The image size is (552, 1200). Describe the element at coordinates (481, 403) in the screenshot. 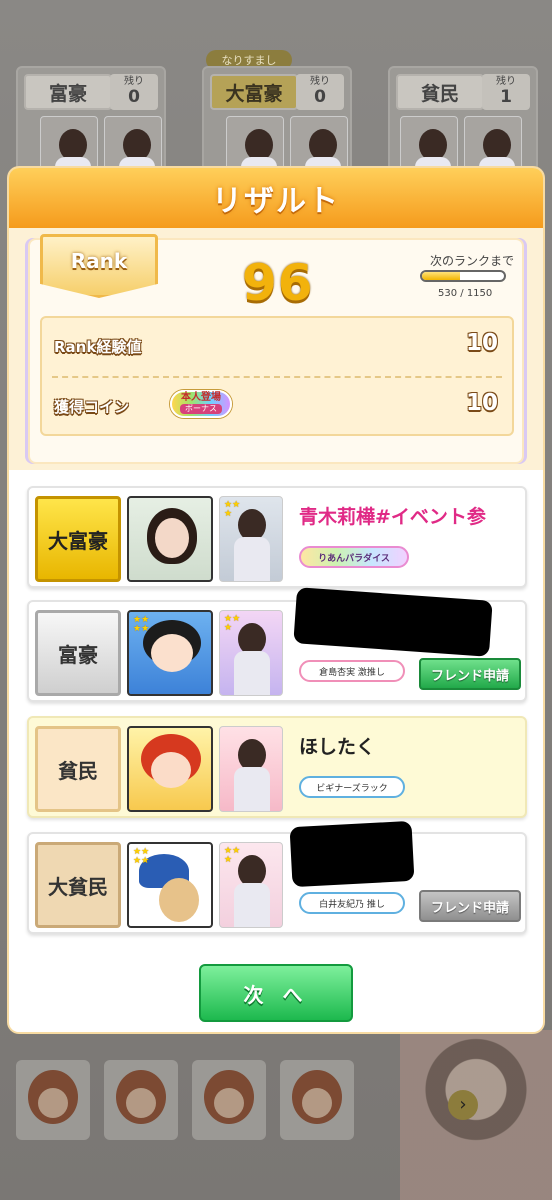

I see `coin-value: 10` at that location.